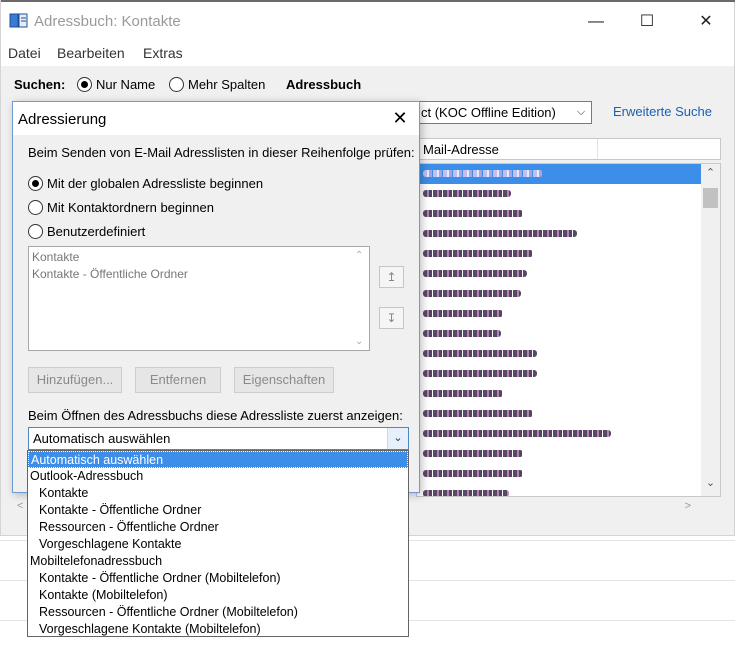 This screenshot has width=735, height=646. What do you see at coordinates (391, 318) in the screenshot?
I see `move-down-button: ↧` at bounding box center [391, 318].